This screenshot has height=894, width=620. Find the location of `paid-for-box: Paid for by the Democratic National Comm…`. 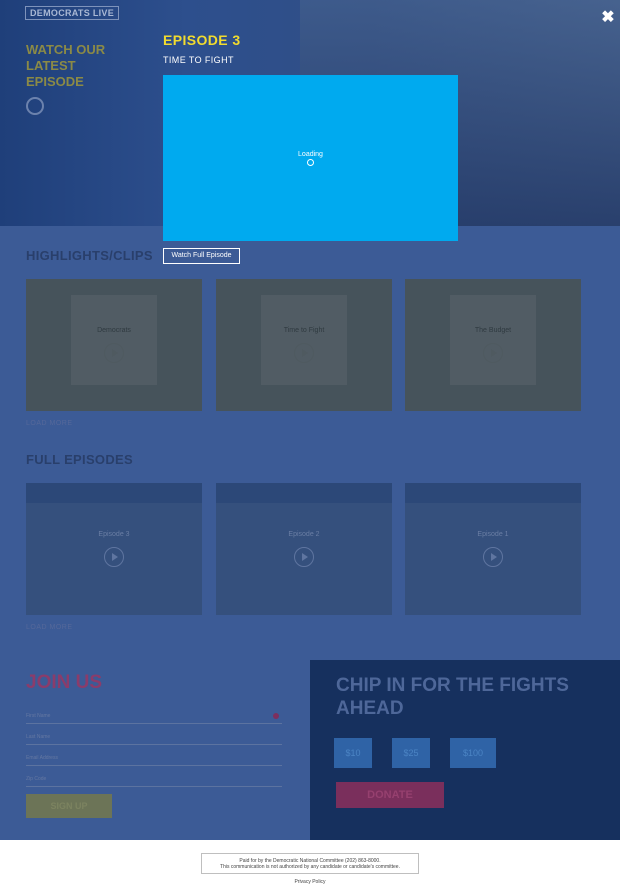

paid-for-box: Paid for by the Democratic National Comm… is located at coordinates (310, 863).